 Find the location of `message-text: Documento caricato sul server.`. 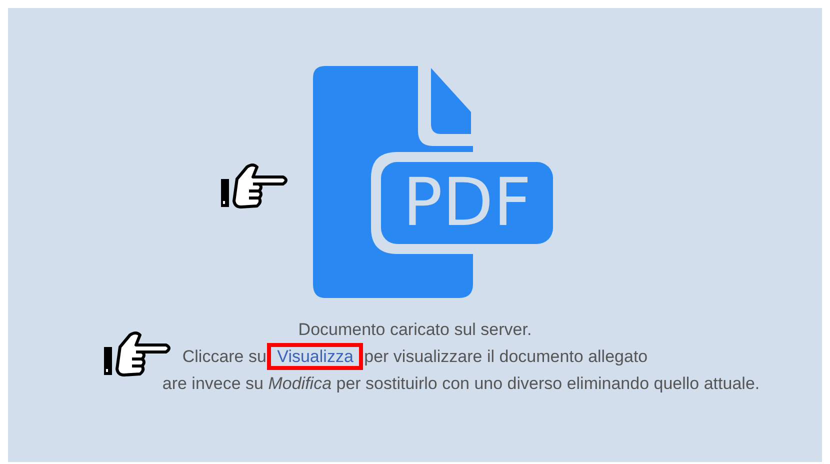

message-text: Documento caricato sul server. is located at coordinates (415, 330).